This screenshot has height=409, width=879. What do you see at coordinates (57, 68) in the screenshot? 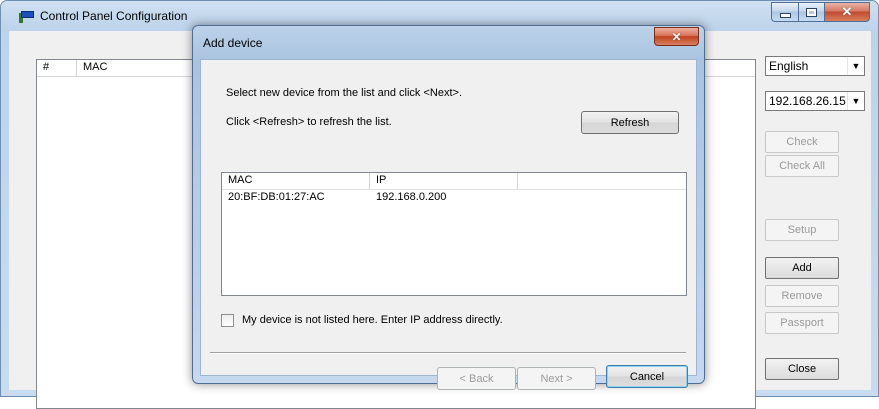
I see `column-header-number: #` at bounding box center [57, 68].